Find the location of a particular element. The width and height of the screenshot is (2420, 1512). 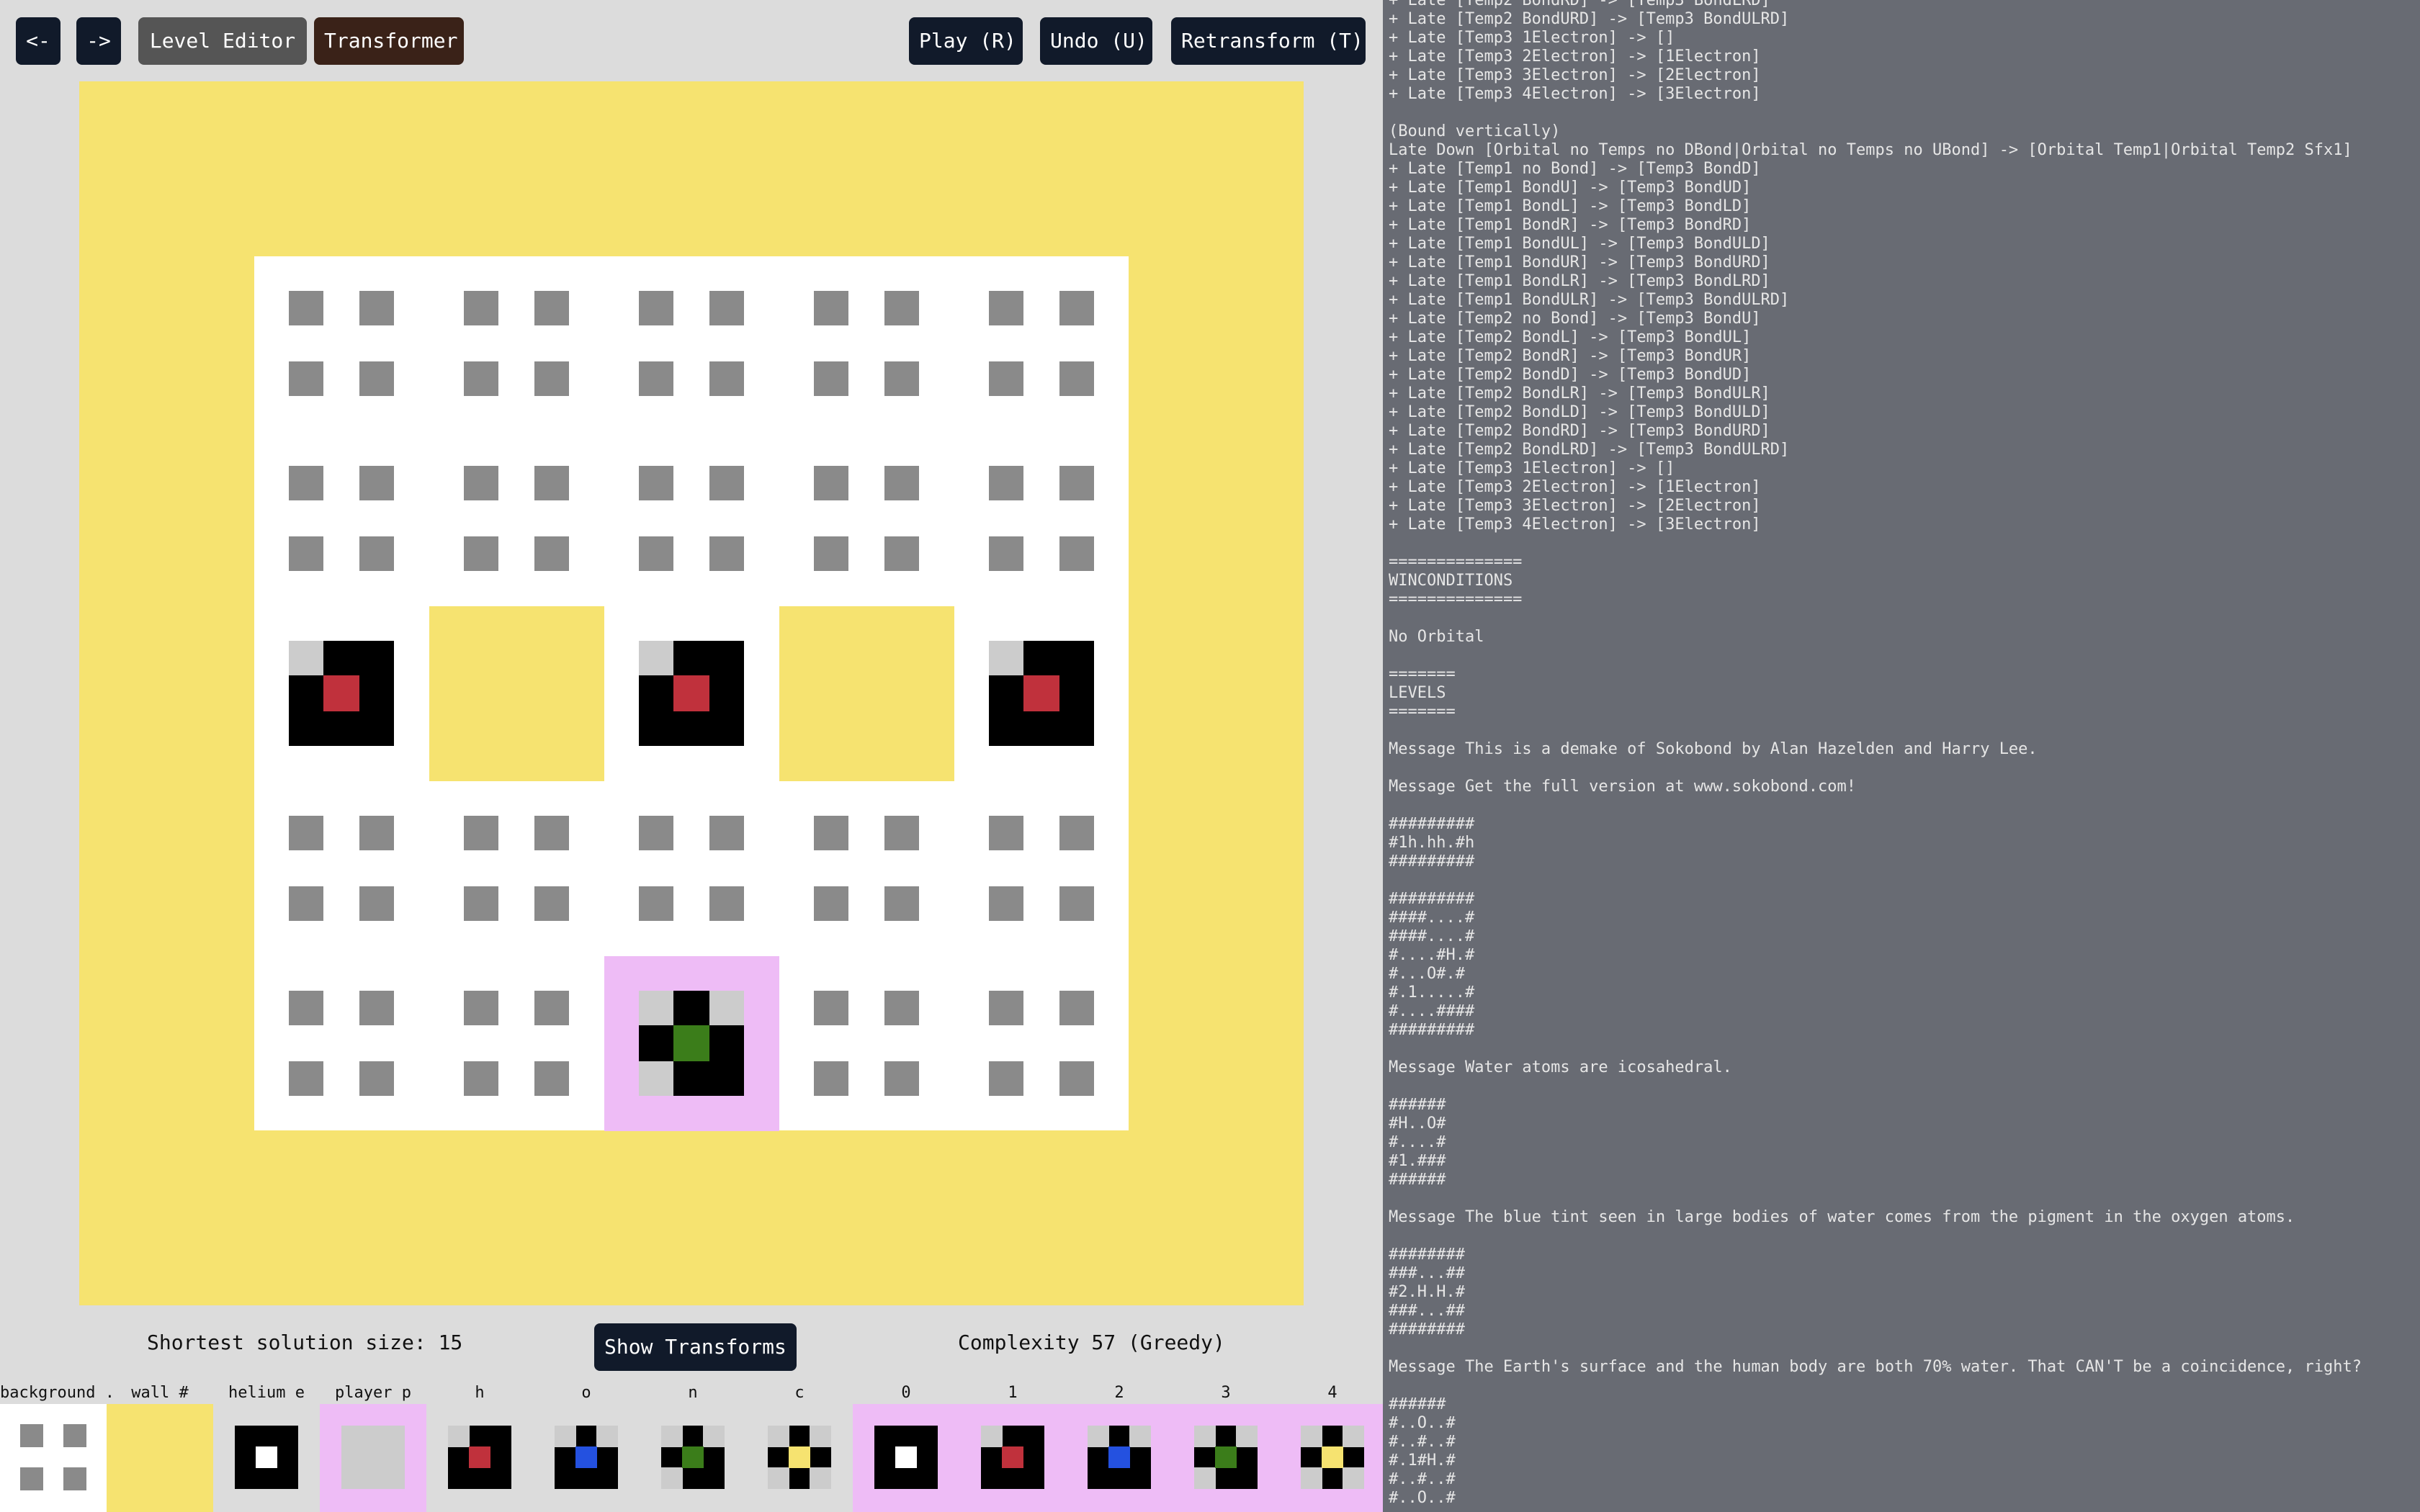

palette-label: helium e is located at coordinates (266, 1393).